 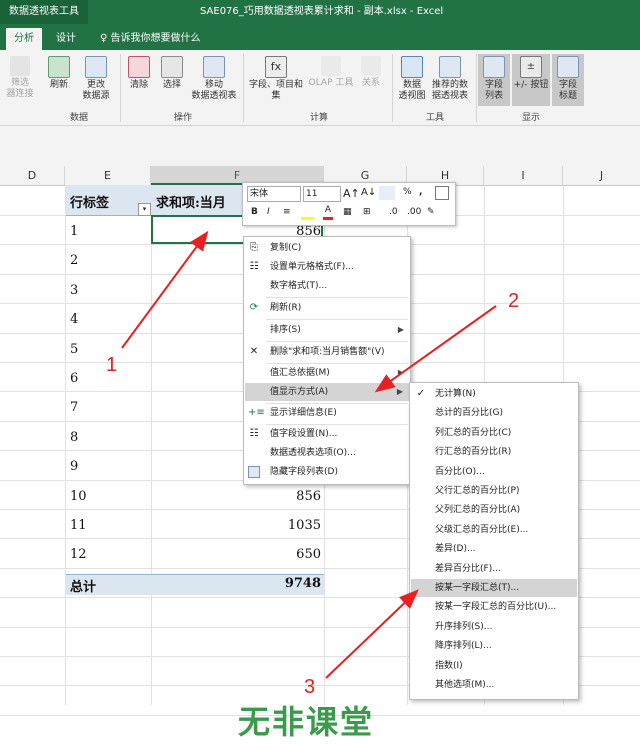 I want to click on watermark-logo: 无非课堂, so click(x=306, y=722).